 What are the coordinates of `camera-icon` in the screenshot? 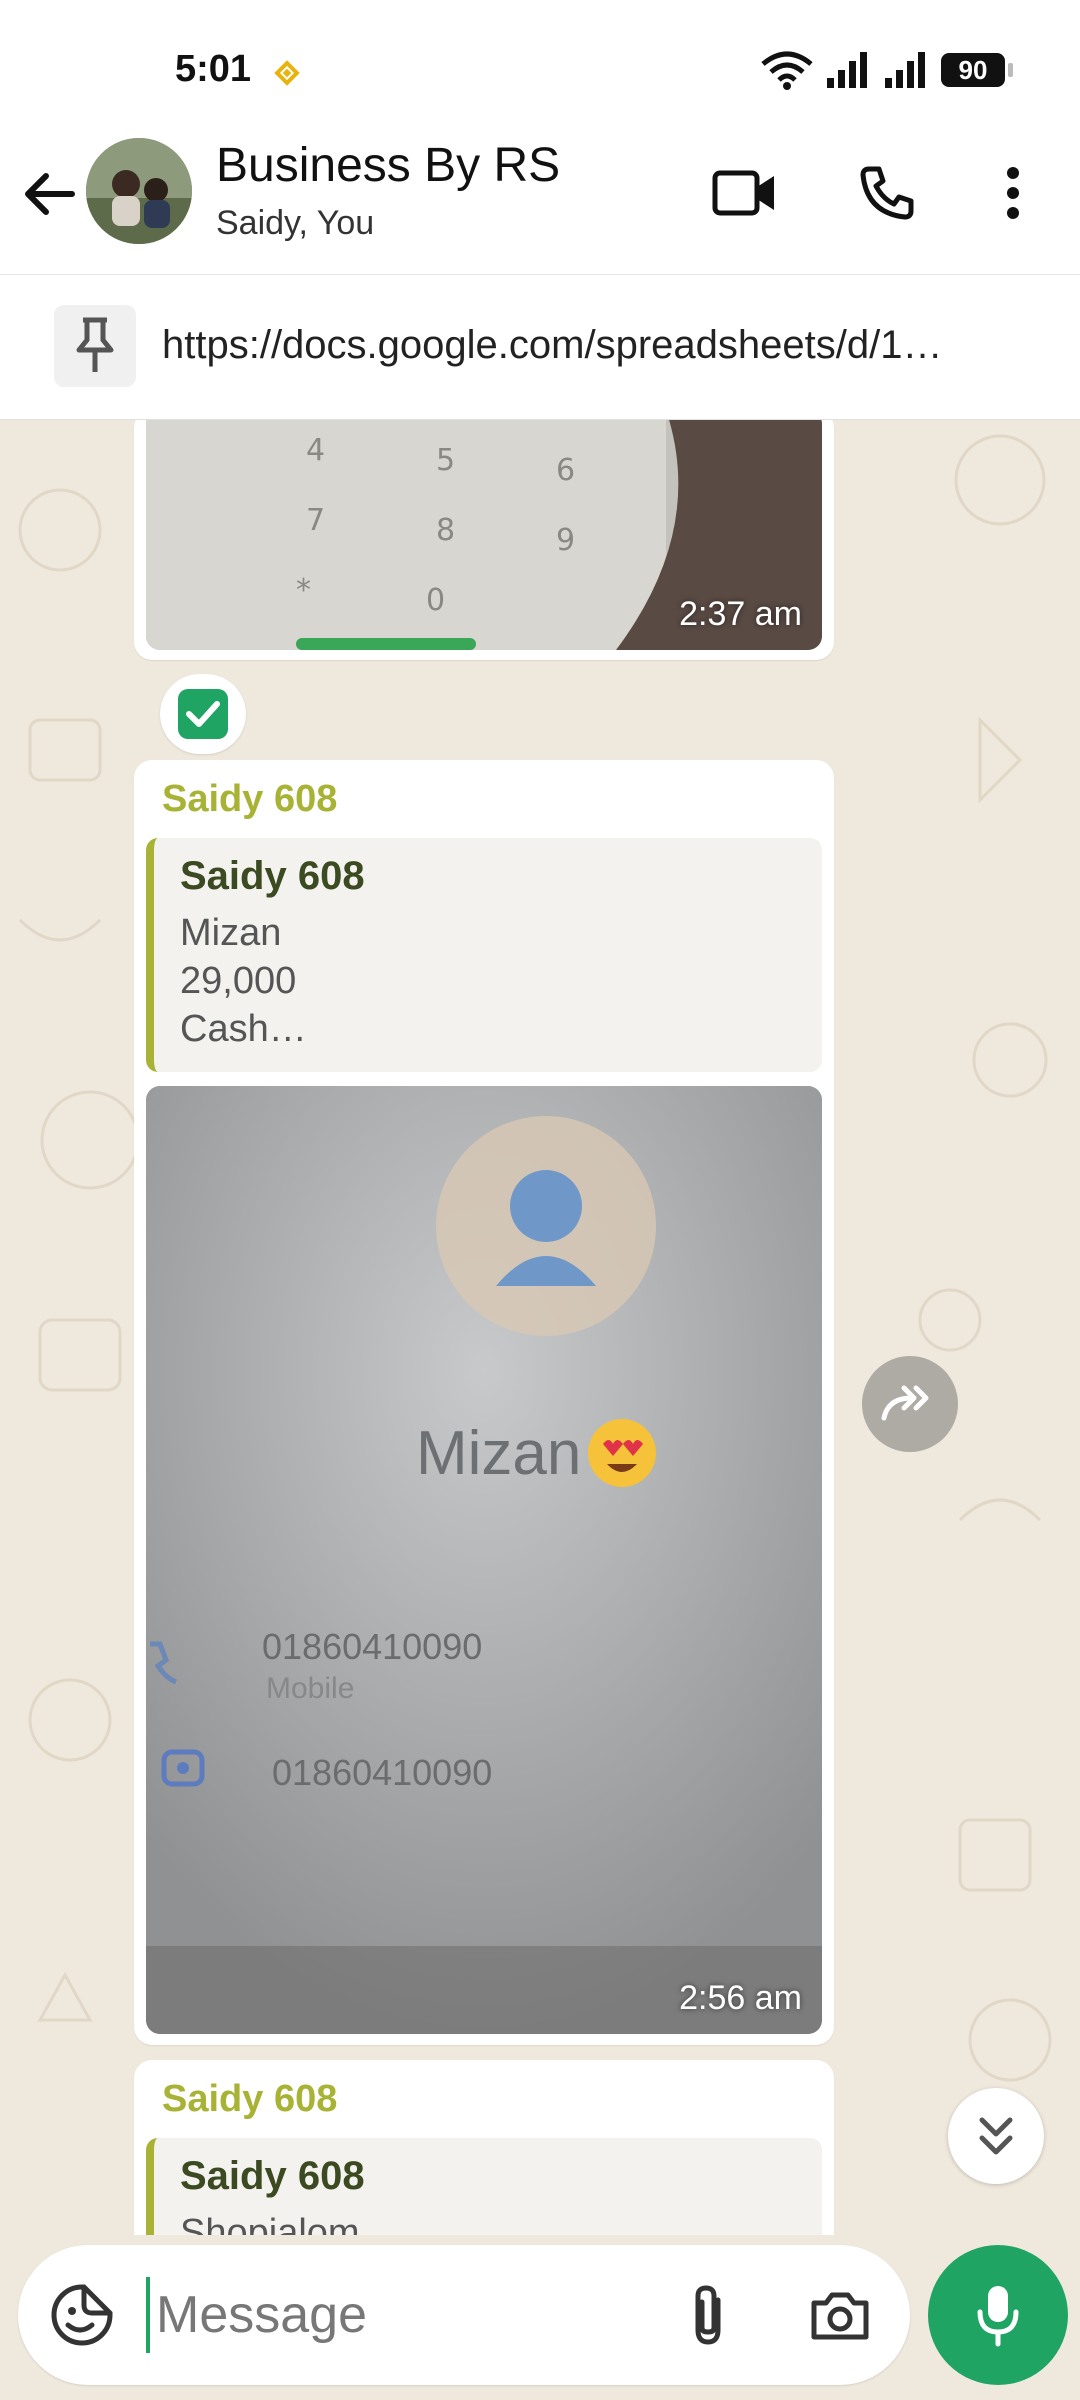 It's located at (840, 2316).